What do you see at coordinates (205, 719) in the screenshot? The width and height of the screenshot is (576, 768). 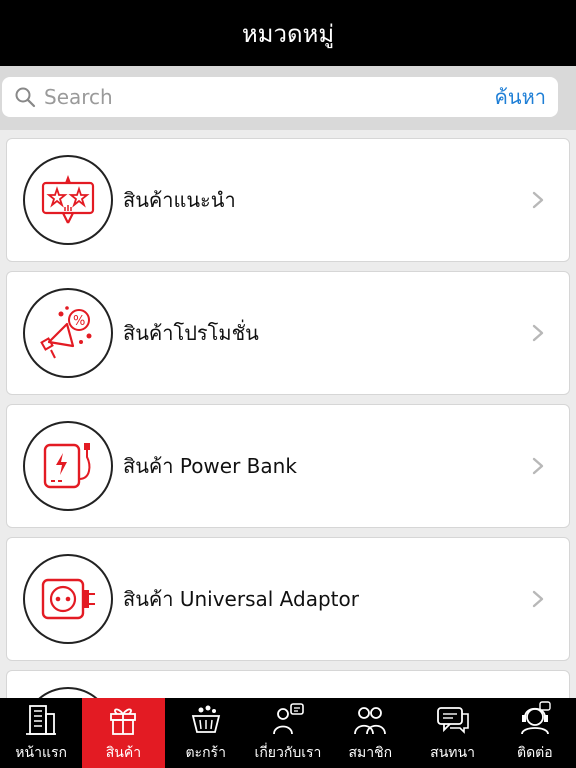 I see `basket-icon` at bounding box center [205, 719].